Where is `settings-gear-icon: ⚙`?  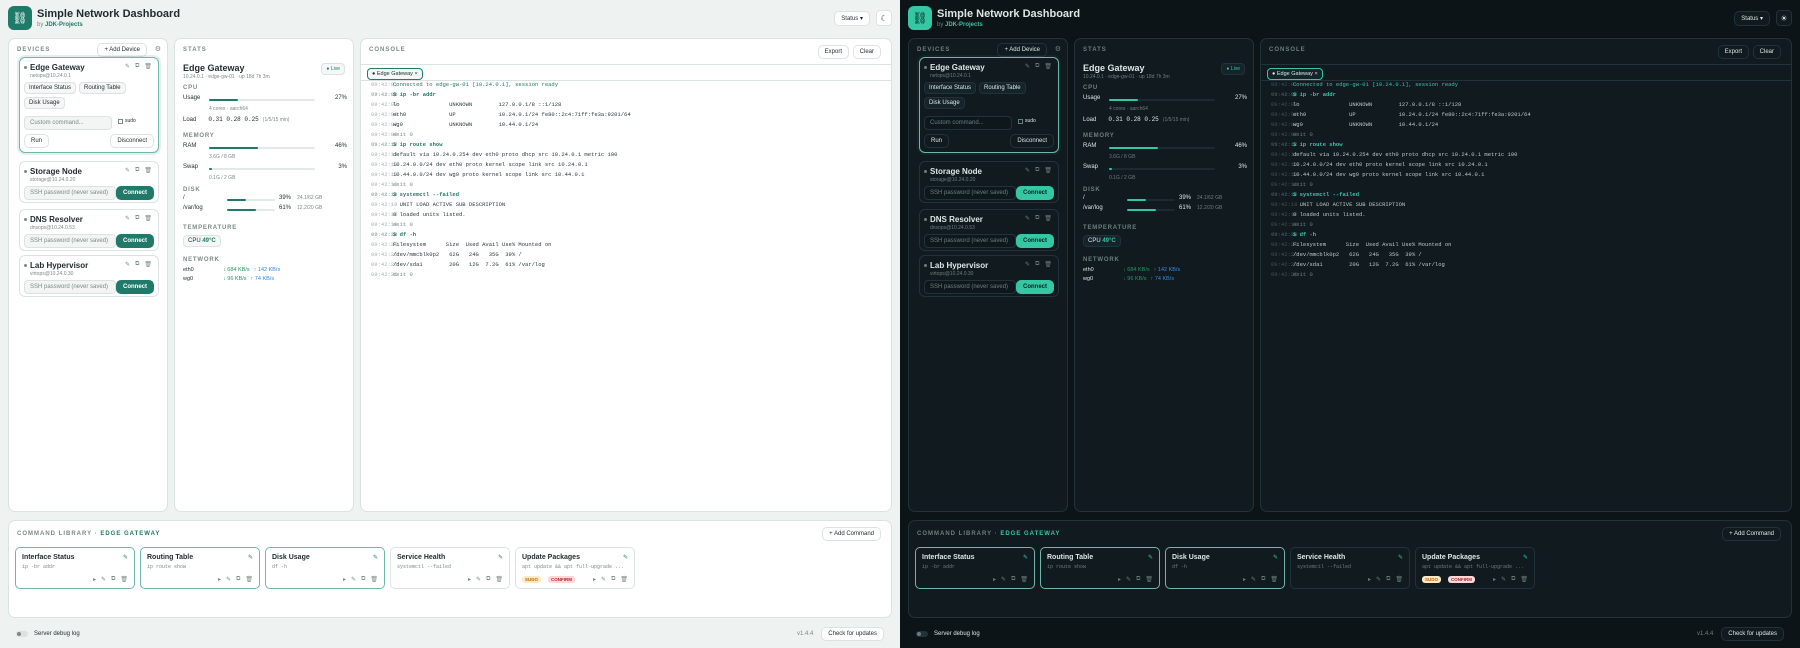
settings-gear-icon: ⚙ is located at coordinates (158, 49).